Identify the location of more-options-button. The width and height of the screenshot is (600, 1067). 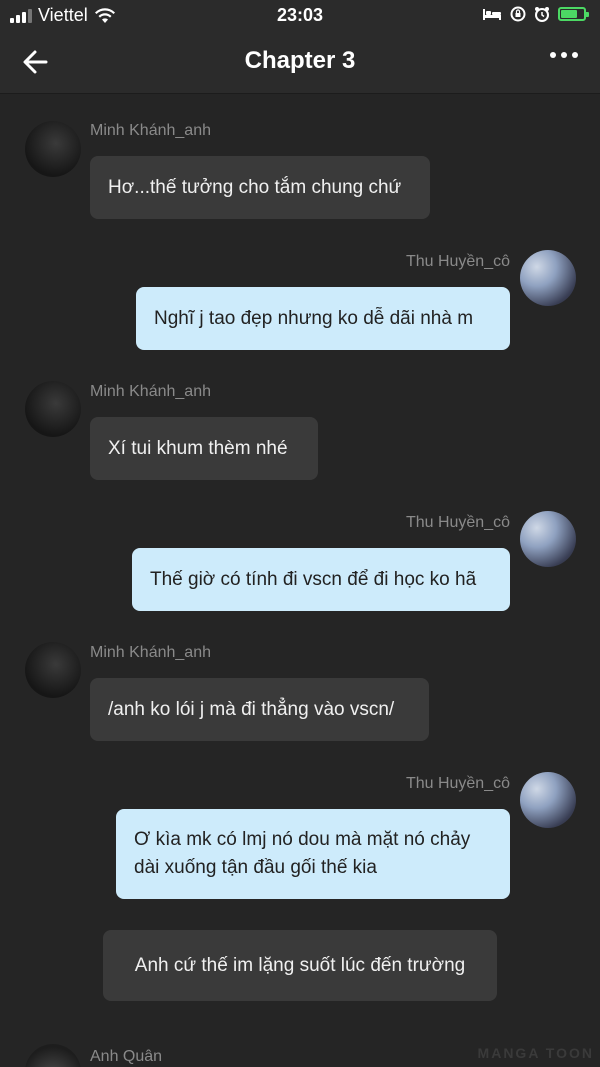
(564, 55).